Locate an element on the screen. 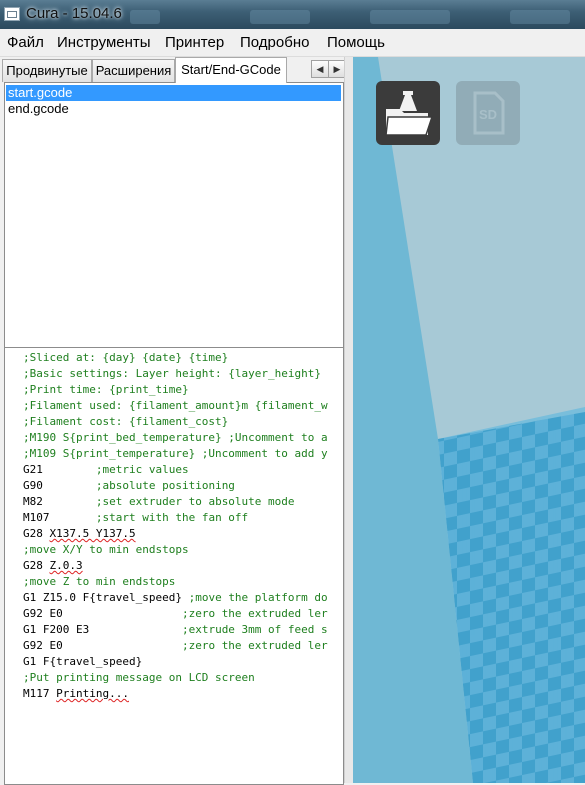  code-line: ;Print time: {print_time} is located at coordinates (106, 390).